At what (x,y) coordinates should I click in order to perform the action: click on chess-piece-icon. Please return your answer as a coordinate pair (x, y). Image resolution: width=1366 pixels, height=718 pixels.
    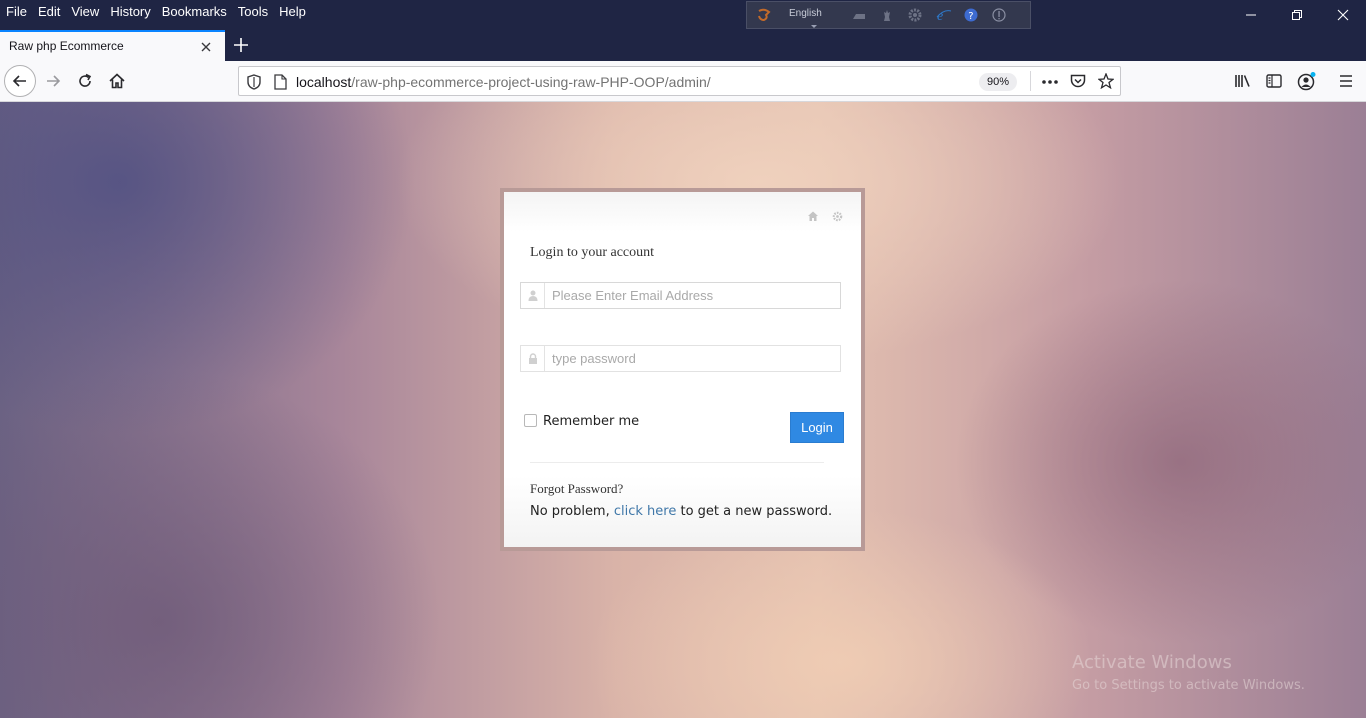
    Looking at the image, I should click on (887, 15).